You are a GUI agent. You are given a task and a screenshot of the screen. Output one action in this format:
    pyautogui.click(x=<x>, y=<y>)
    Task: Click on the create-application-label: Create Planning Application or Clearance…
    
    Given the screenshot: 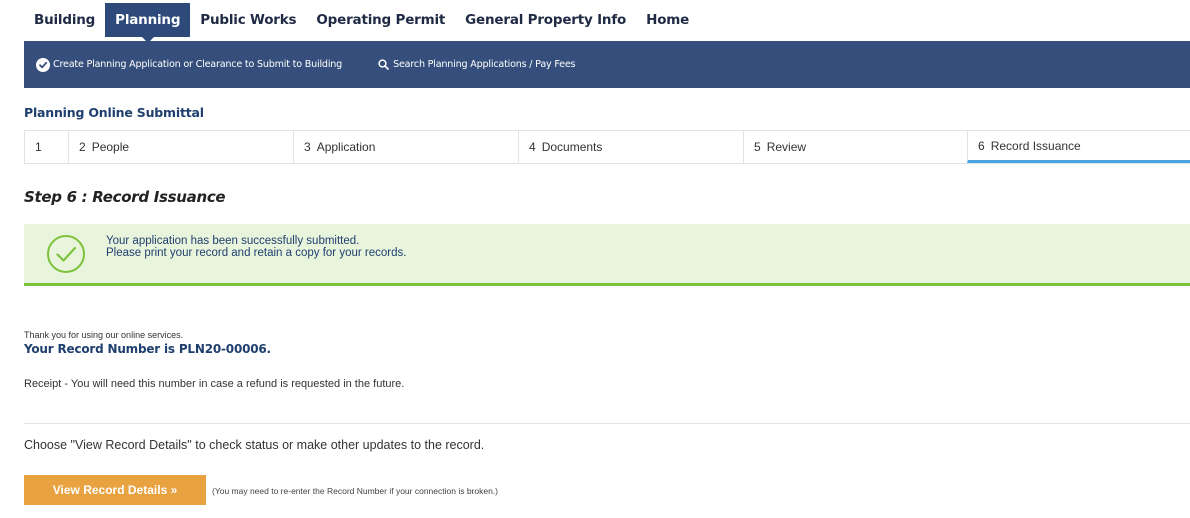 What is the action you would take?
    pyautogui.click(x=198, y=64)
    